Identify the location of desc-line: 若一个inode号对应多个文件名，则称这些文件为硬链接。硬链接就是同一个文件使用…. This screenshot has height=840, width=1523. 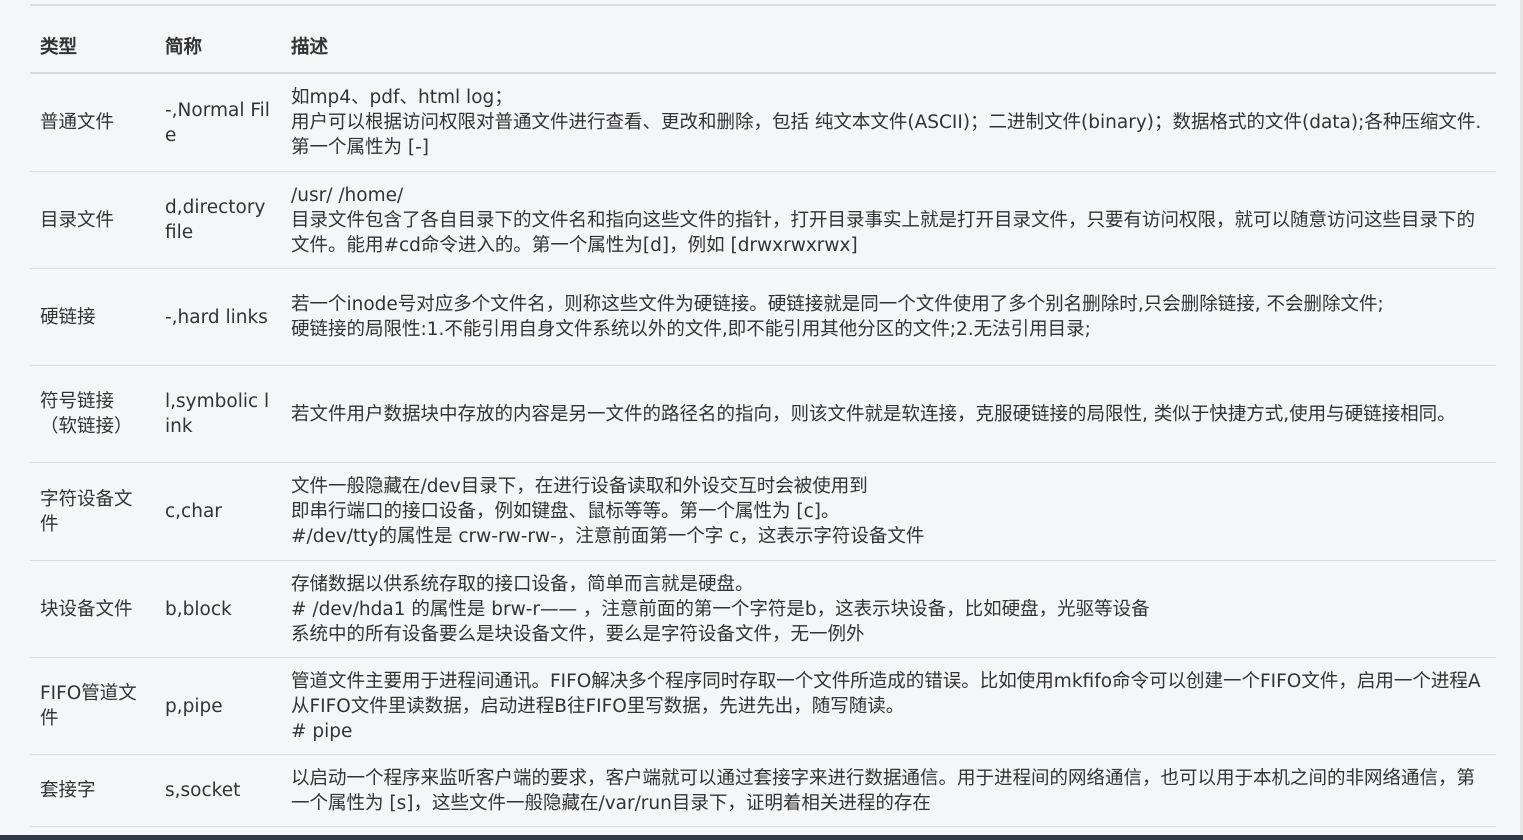
(837, 304).